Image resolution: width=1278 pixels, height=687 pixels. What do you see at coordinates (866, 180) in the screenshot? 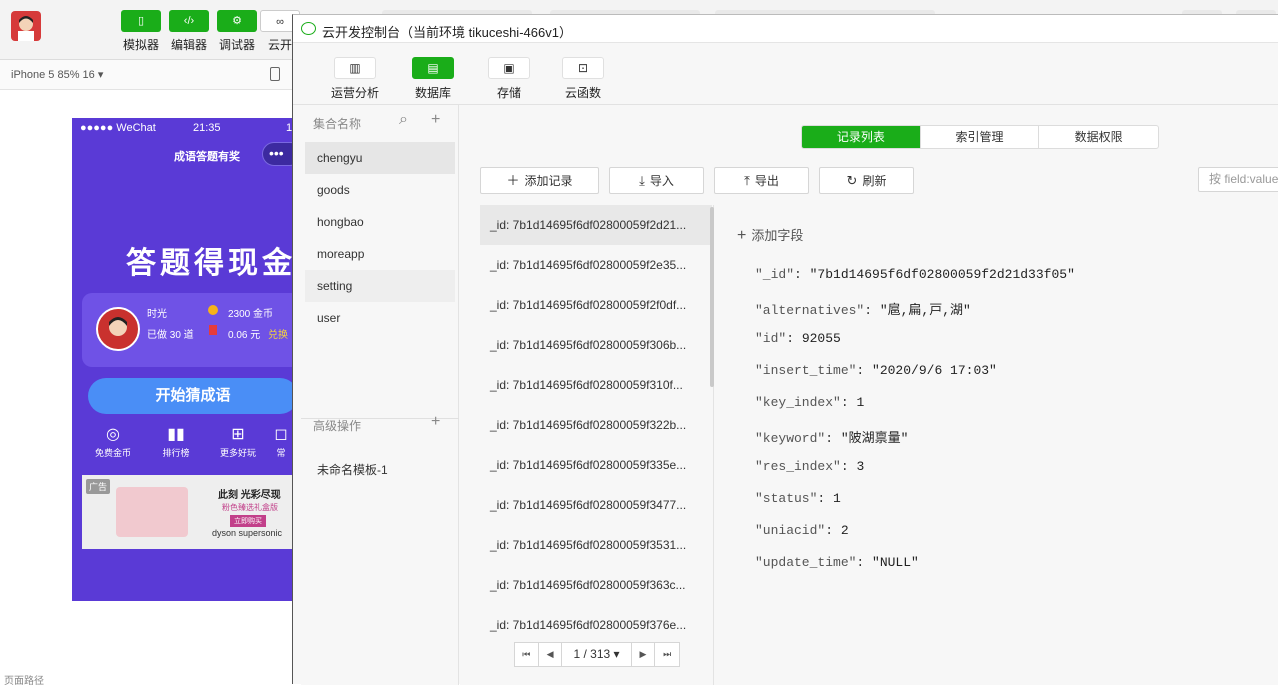
I see `refresh-button: ↻ 刷新` at bounding box center [866, 180].